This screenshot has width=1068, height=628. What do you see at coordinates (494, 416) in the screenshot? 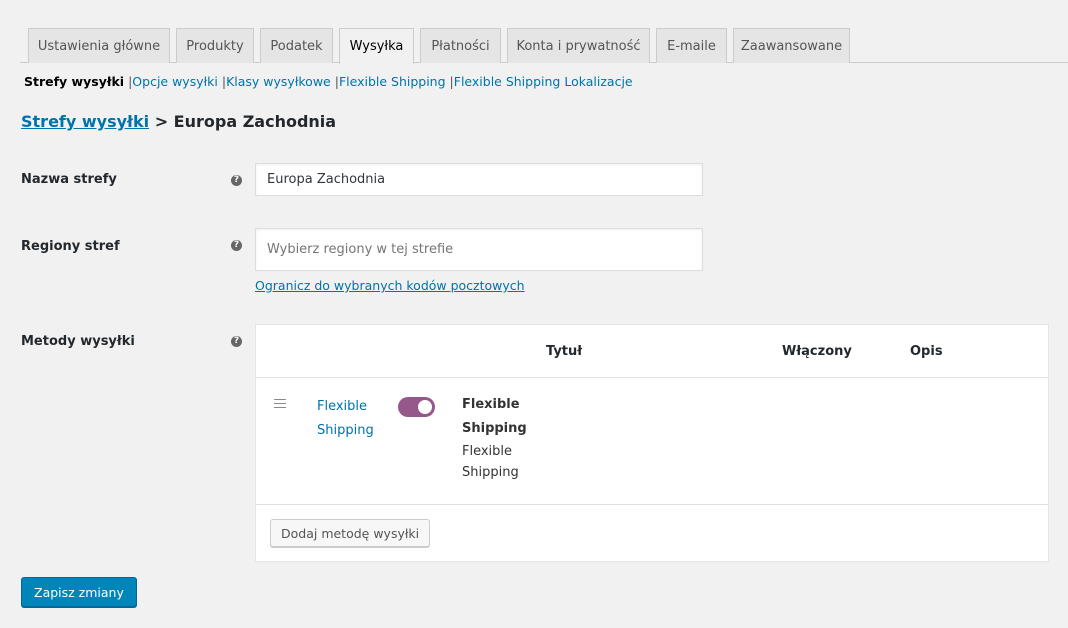
I see `method-name: Flexible Shipping` at bounding box center [494, 416].